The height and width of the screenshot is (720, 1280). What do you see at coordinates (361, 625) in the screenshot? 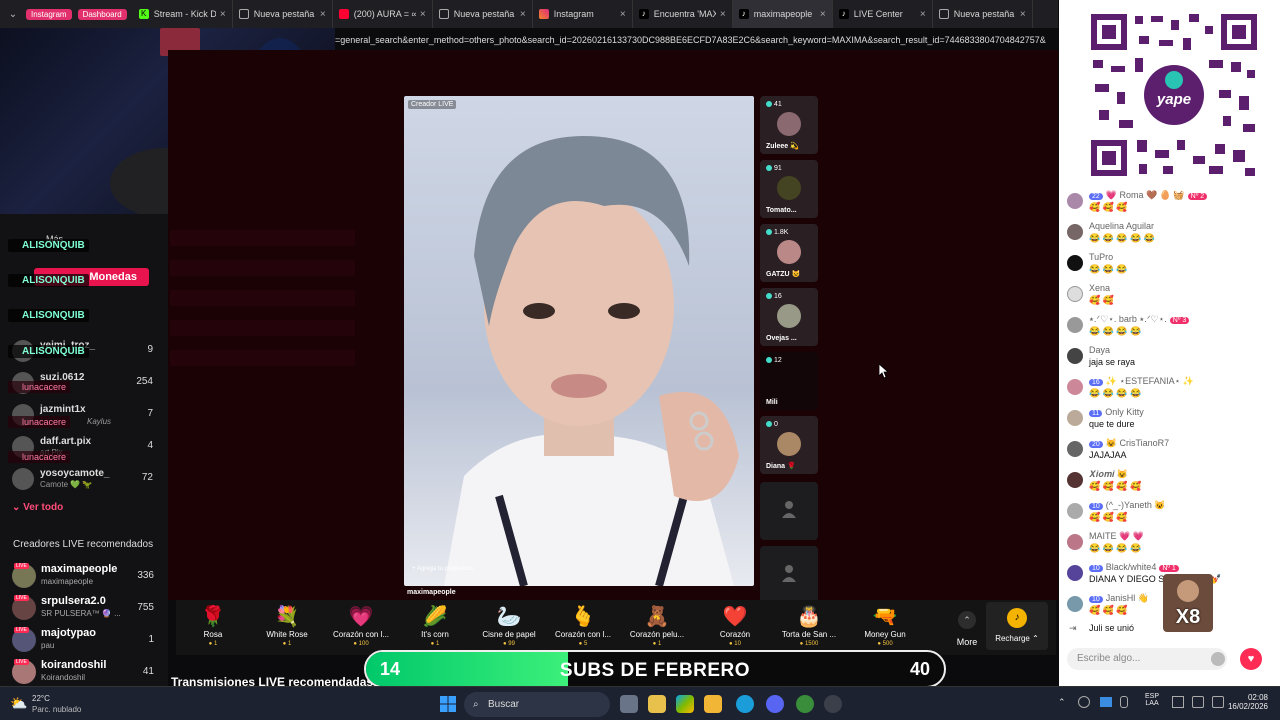
I see `gift-item: 💗 Corazón con l... ● 100` at bounding box center [361, 625].